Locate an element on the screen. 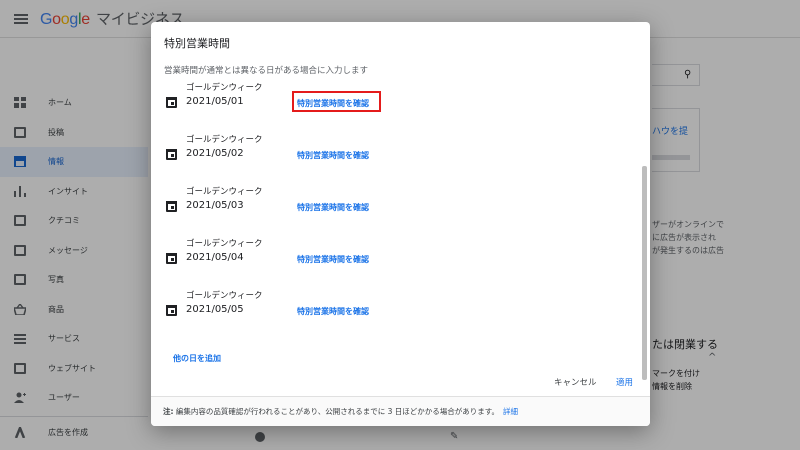 The width and height of the screenshot is (800, 450). special-hours-entry: ゴールデンウィーク 2021/05/02 特別営業時間を確認 is located at coordinates (364, 153).